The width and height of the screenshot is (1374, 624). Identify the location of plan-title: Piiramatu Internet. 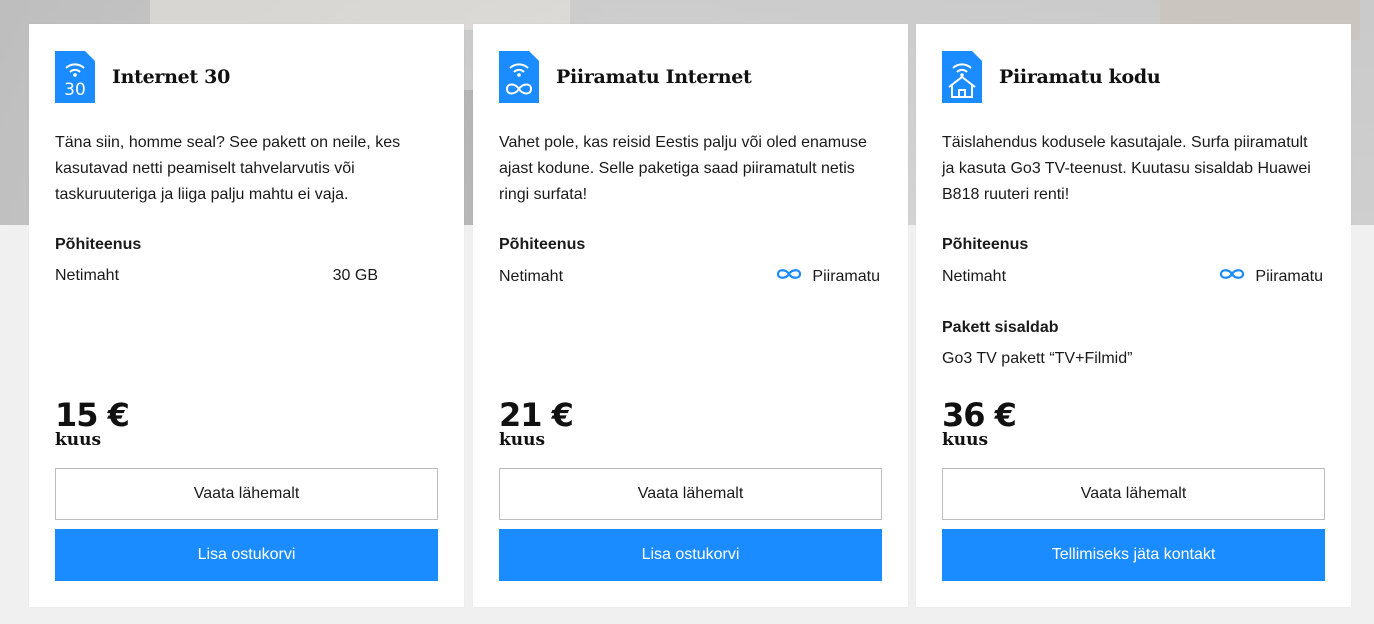
(654, 77).